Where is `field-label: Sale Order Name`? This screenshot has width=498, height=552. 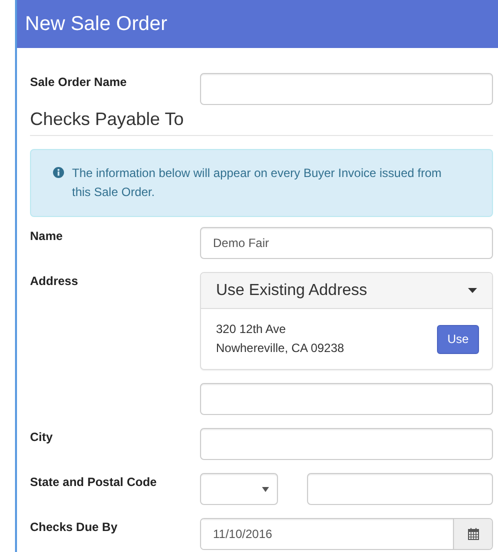
field-label: Sale Order Name is located at coordinates (78, 81).